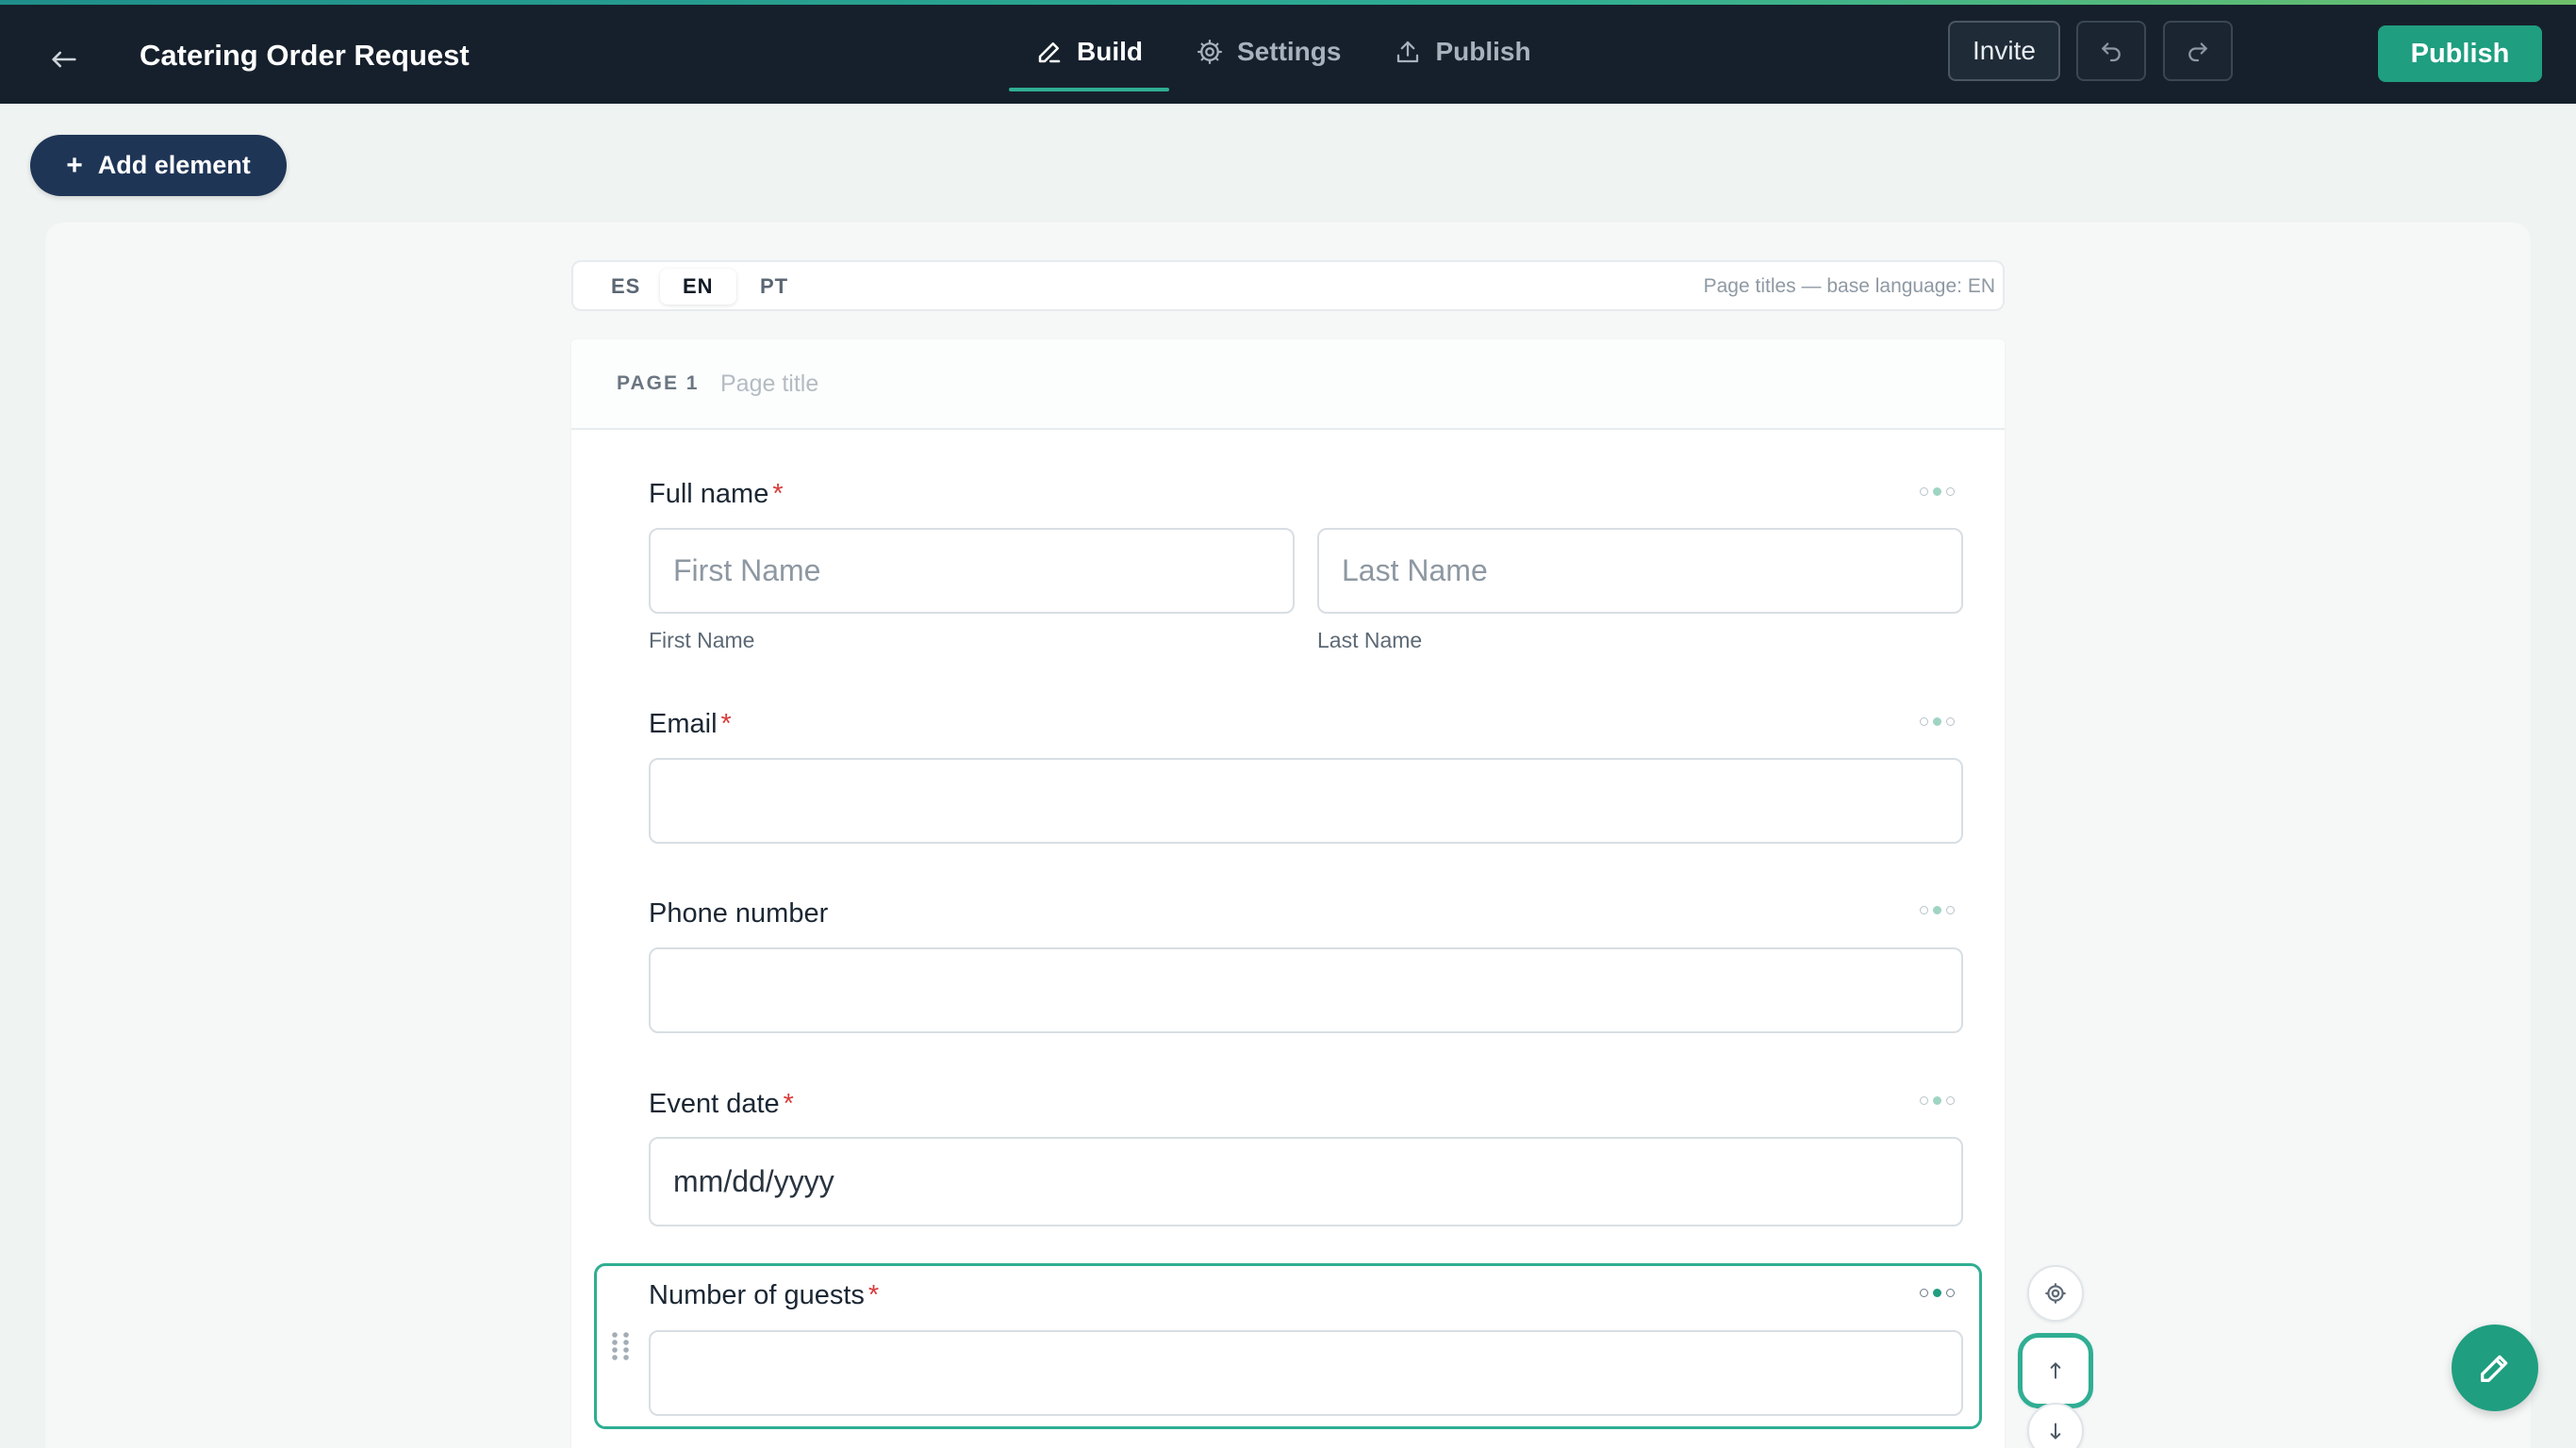 This screenshot has height=1448, width=2576. I want to click on event-date-input, so click(1306, 1181).